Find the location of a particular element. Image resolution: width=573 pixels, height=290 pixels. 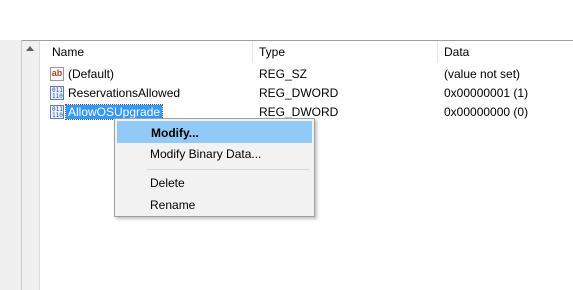

tree-pane-edge is located at coordinates (11, 165).